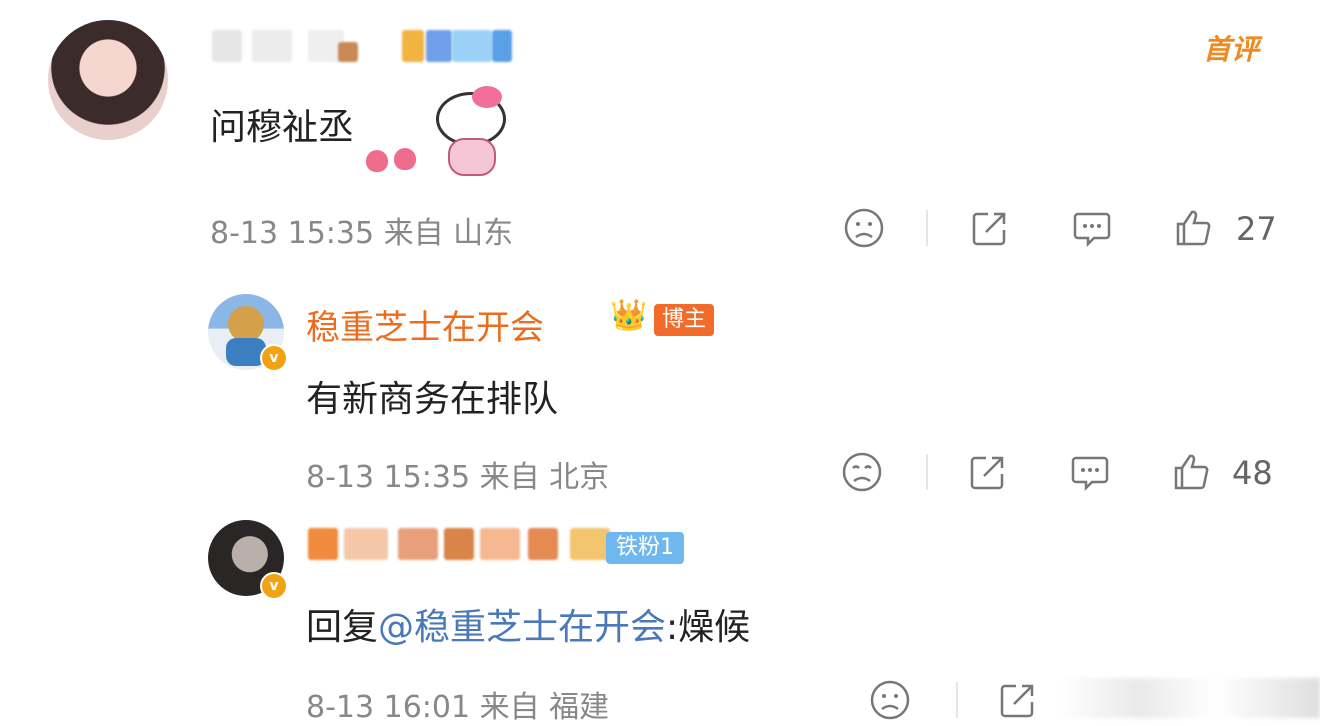  I want to click on comment-text: 回复@稳重芝士在开会:燥候, so click(528, 624).